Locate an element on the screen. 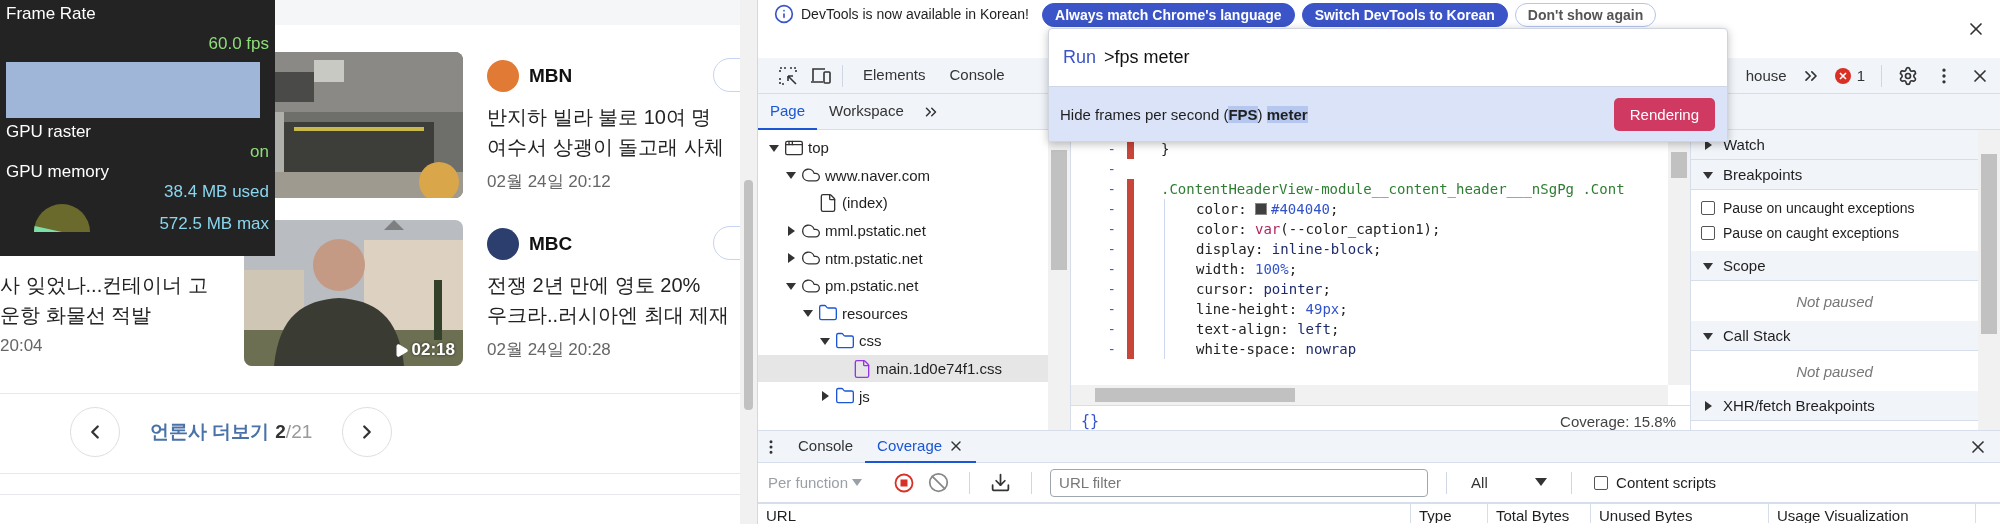  tree-item: main.1d0e74f1.css is located at coordinates (903, 368).